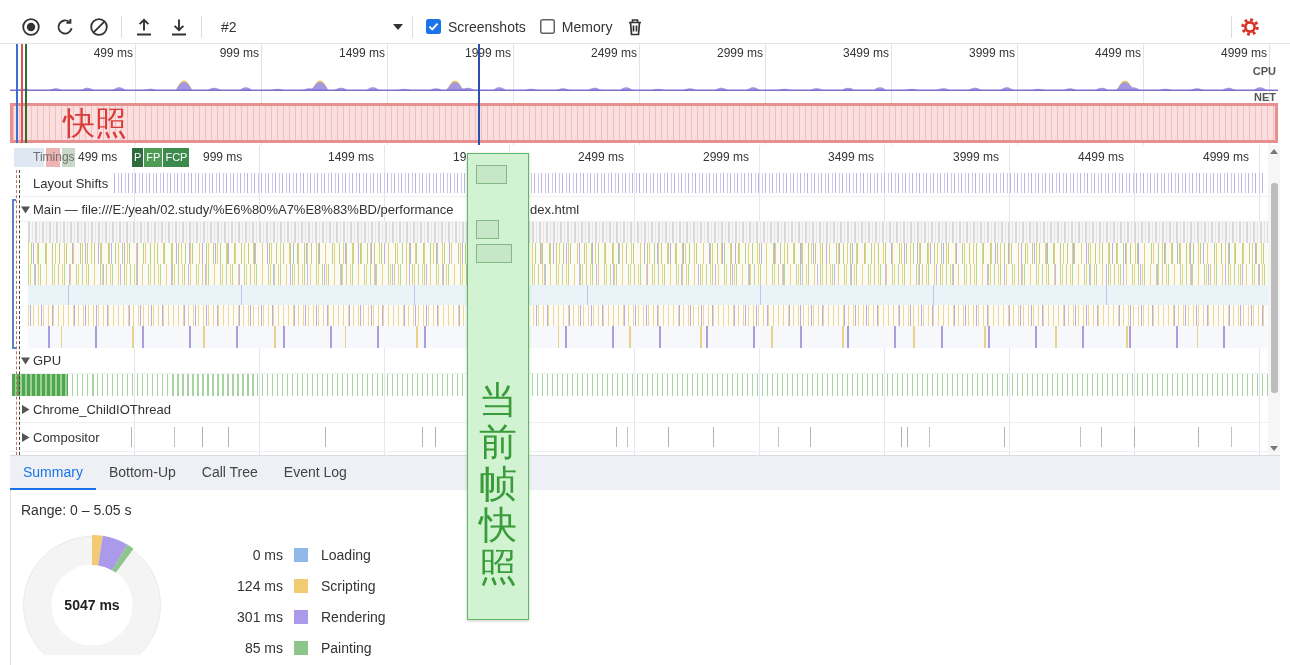 Image resolution: width=1290 pixels, height=665 pixels. I want to click on track-label: GPU, so click(47, 360).